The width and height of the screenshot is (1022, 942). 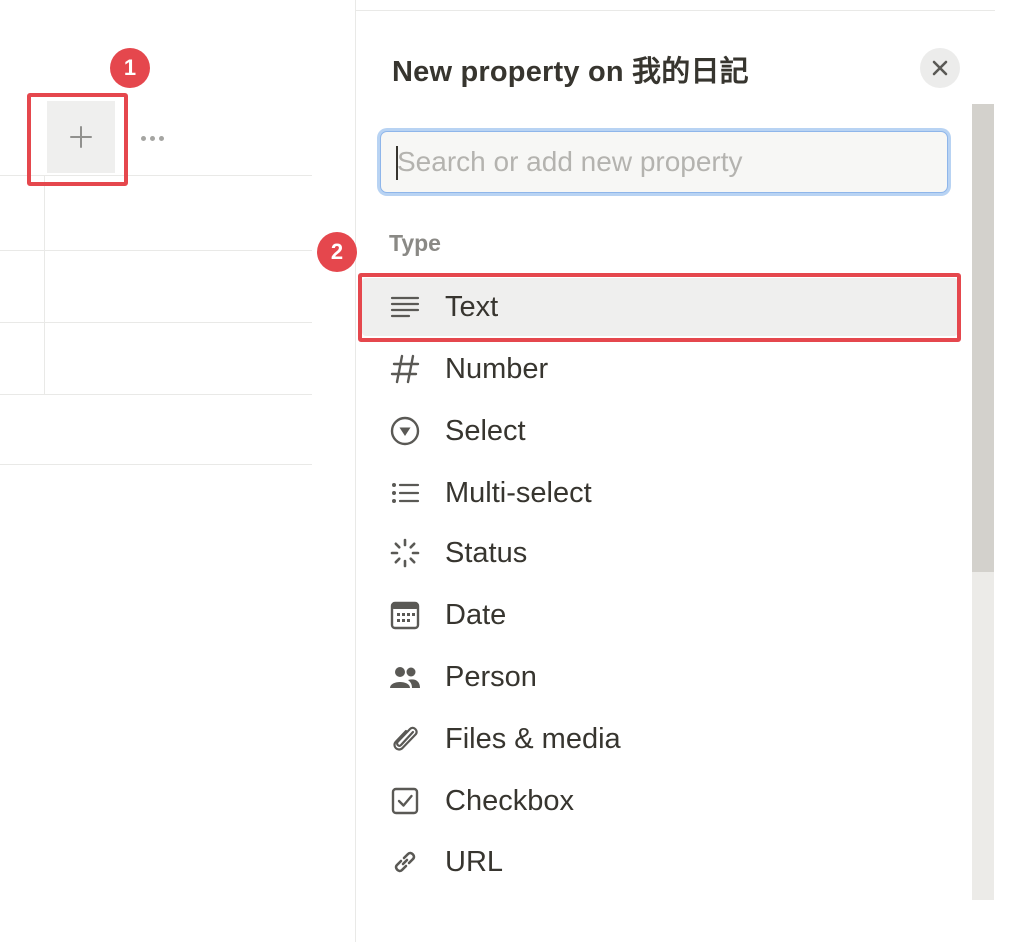 What do you see at coordinates (660, 739) in the screenshot?
I see `type-item-files-media: Files & media` at bounding box center [660, 739].